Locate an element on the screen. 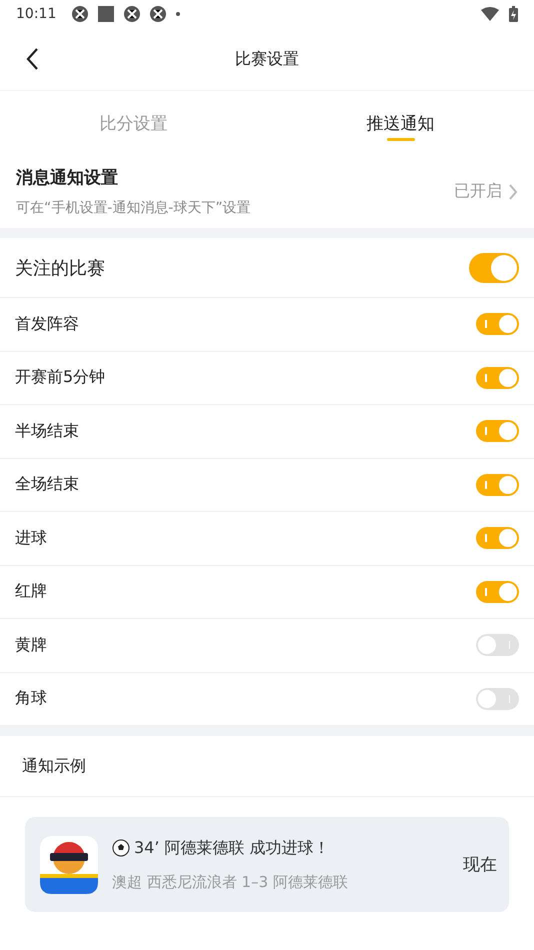 Image resolution: width=534 pixels, height=950 pixels. tab: 推送通知 is located at coordinates (400, 123).